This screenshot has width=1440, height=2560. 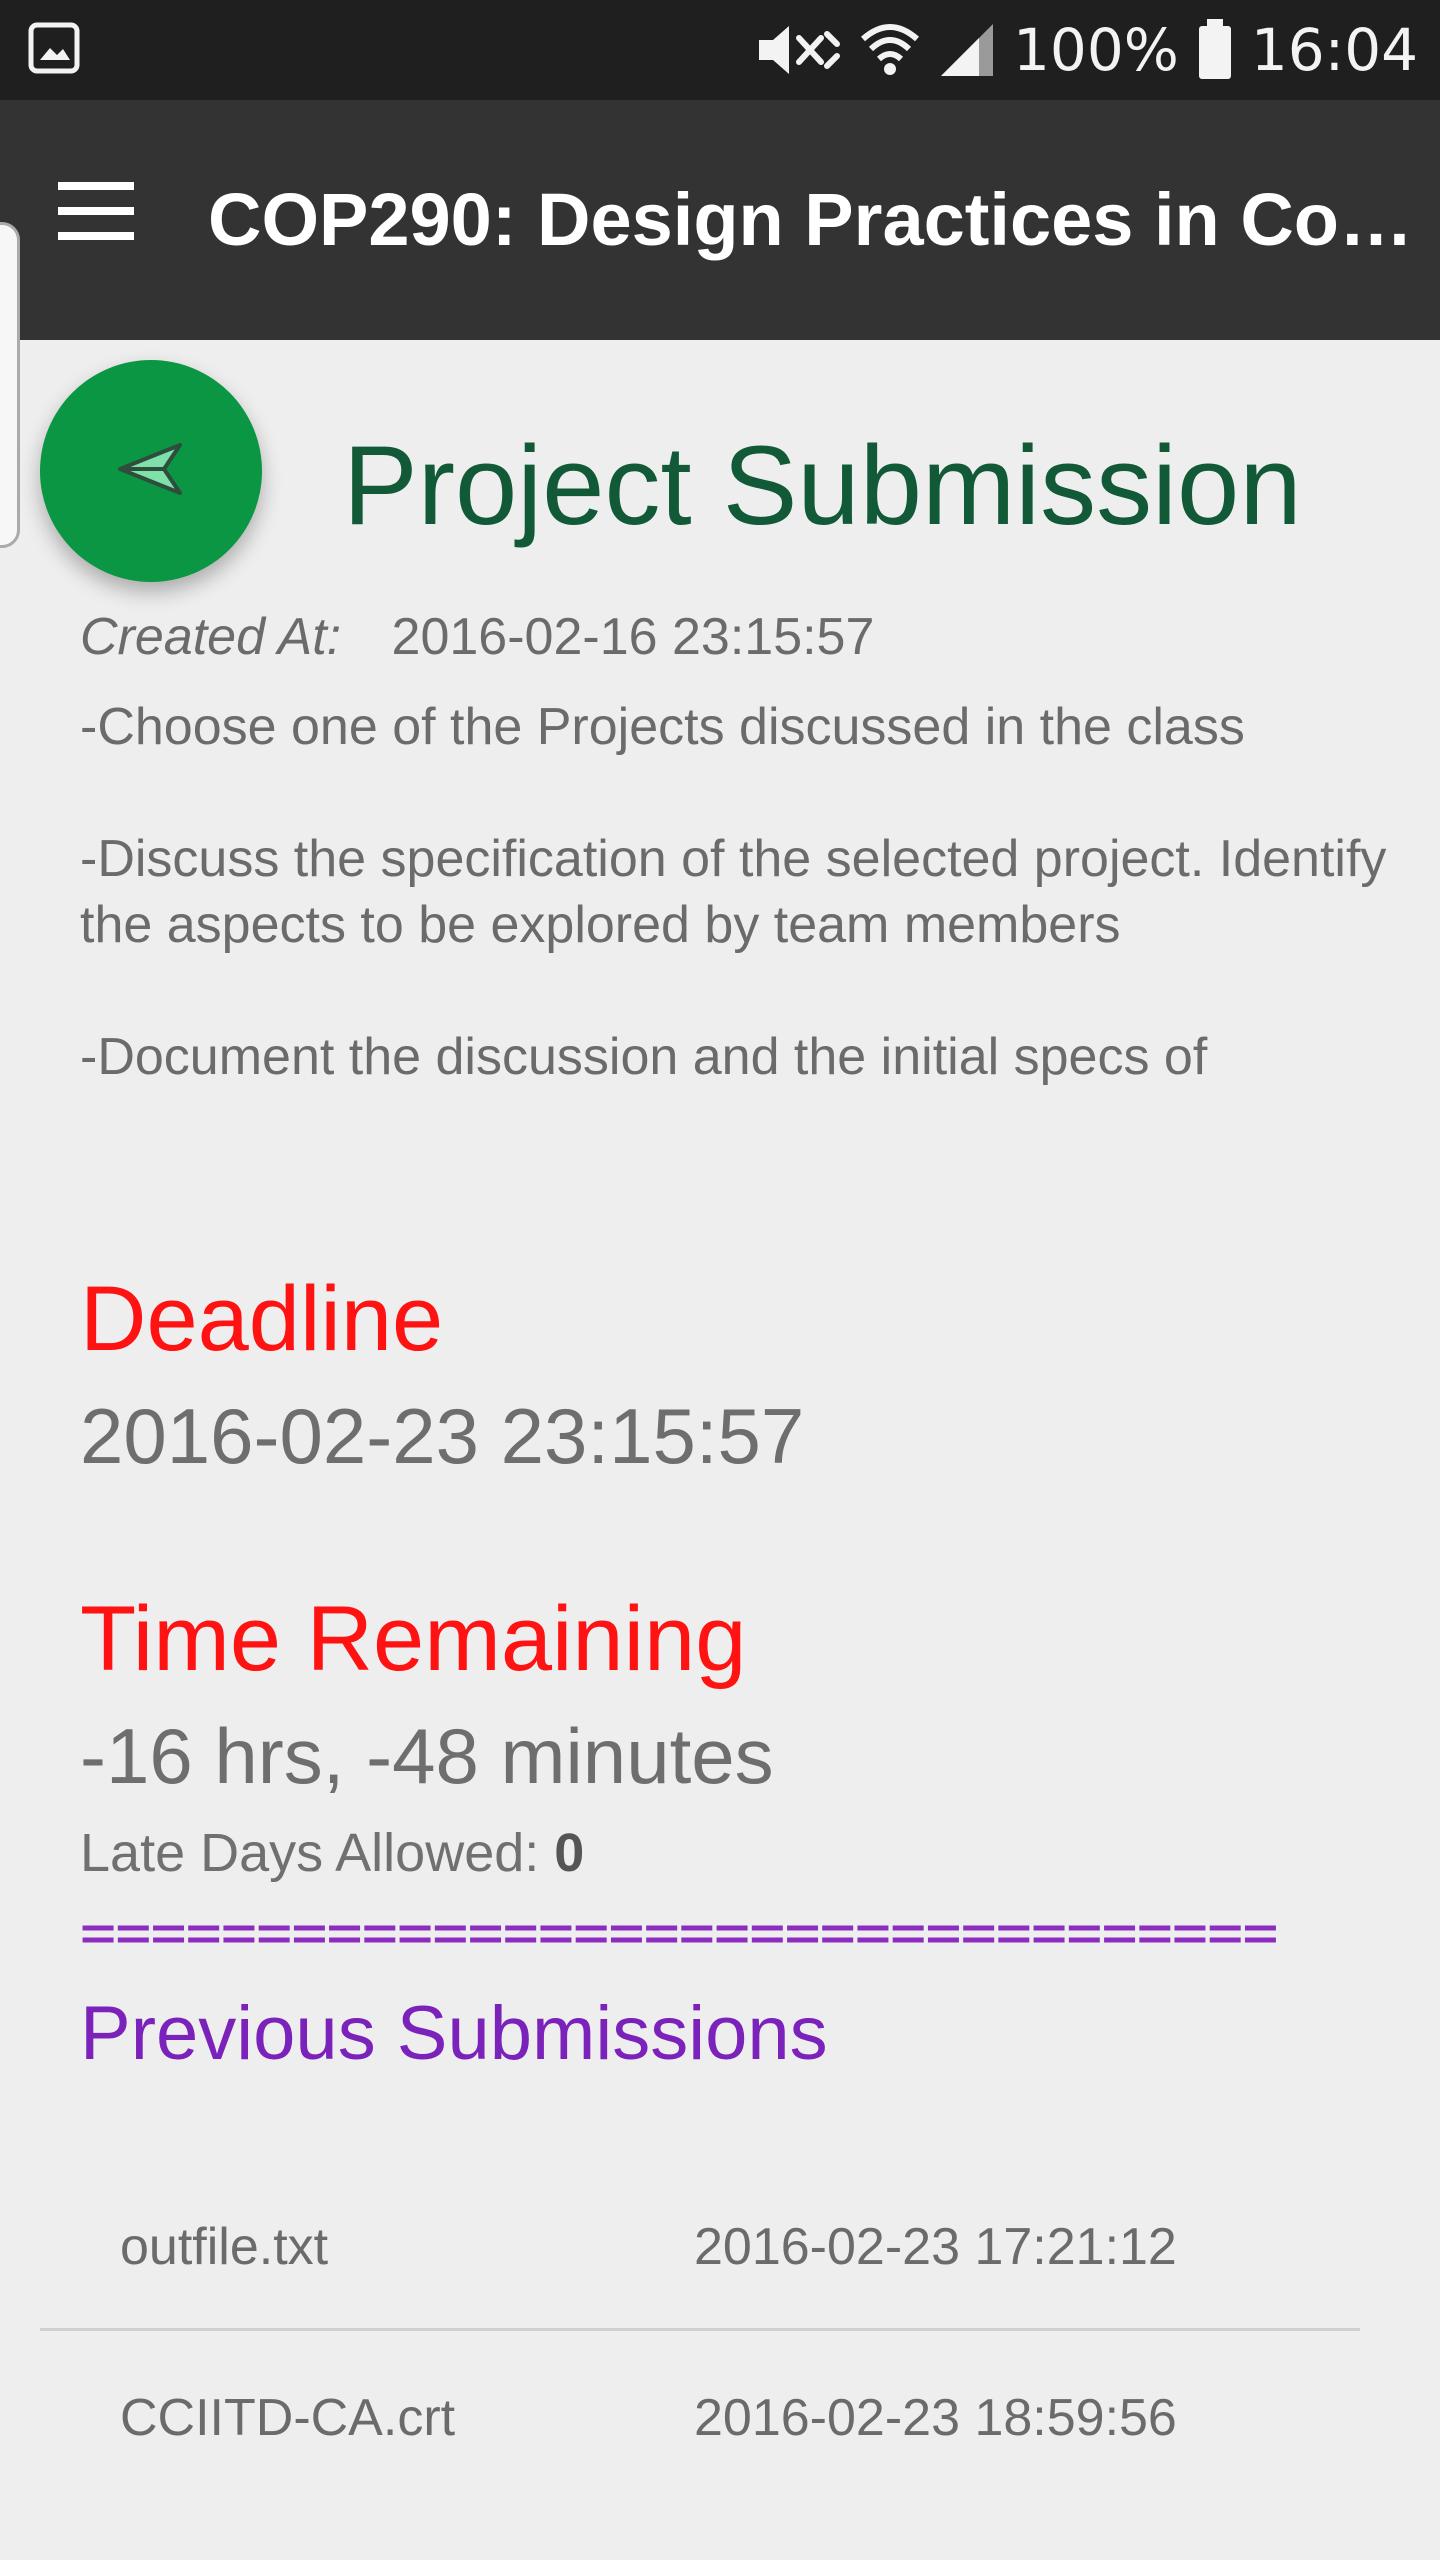 What do you see at coordinates (10, 385) in the screenshot?
I see `drawer-edge-handle` at bounding box center [10, 385].